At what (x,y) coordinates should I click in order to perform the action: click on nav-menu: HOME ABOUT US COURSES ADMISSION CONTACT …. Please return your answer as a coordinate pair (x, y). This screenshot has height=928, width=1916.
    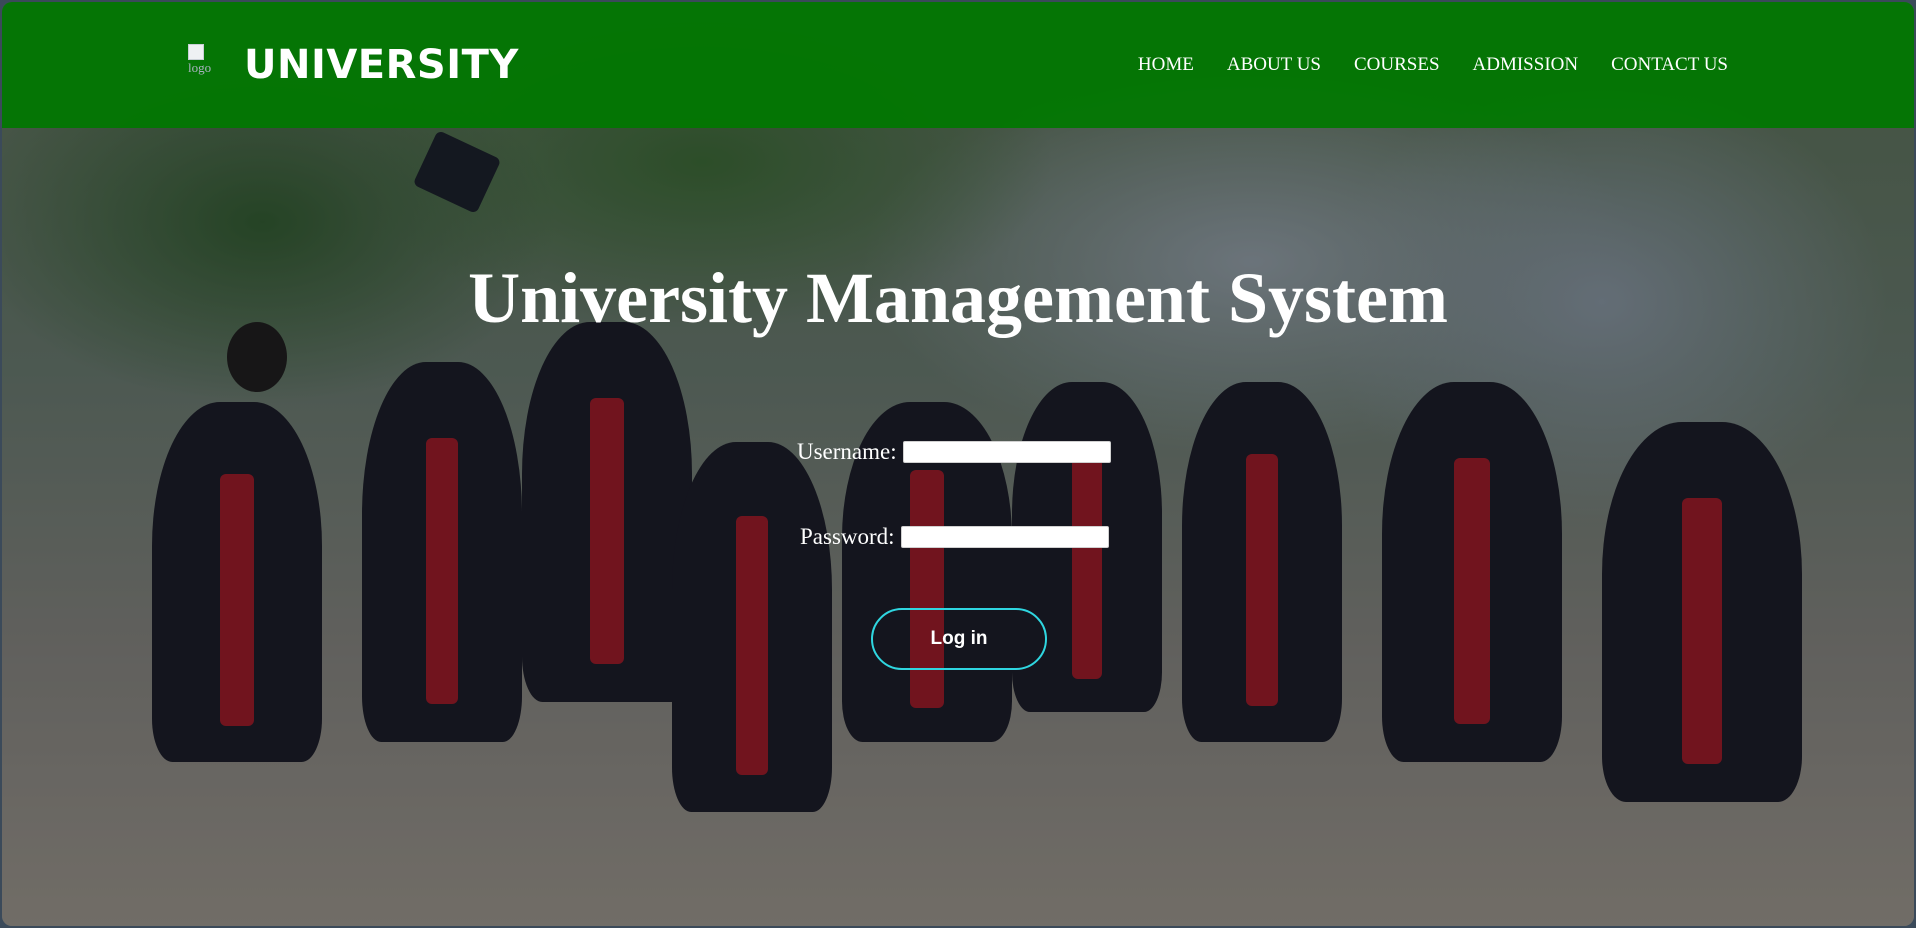
    Looking at the image, I should click on (1433, 65).